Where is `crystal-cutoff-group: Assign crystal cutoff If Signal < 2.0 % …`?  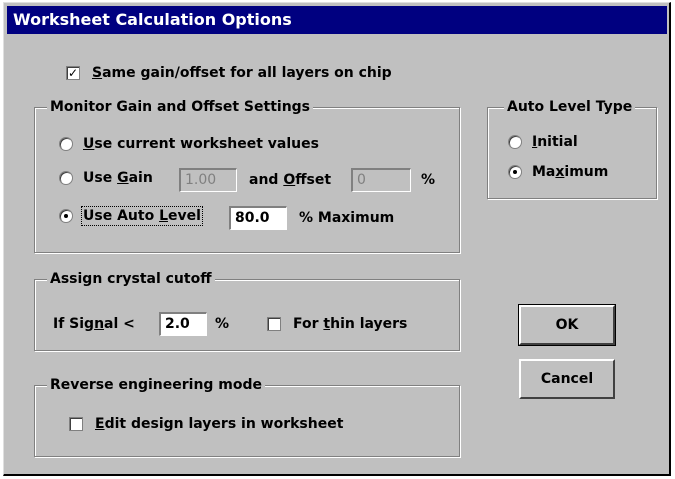
crystal-cutoff-group: Assign crystal cutoff If Signal < 2.0 % … is located at coordinates (247, 310).